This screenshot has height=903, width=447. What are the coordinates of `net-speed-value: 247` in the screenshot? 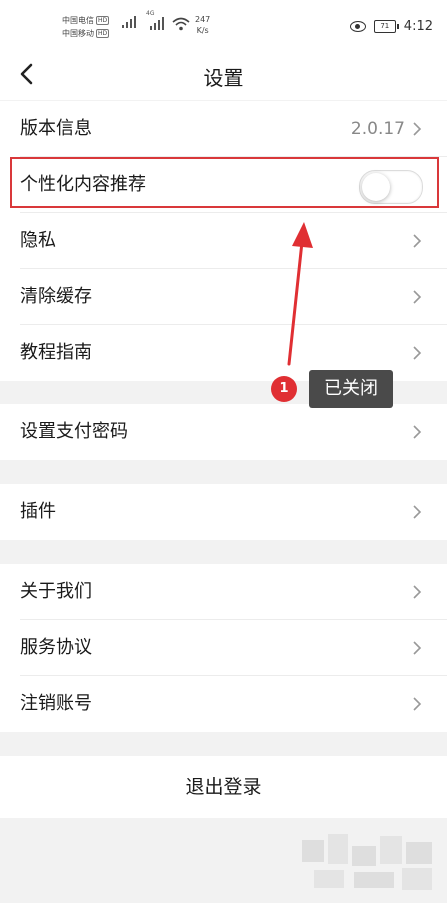 It's located at (203, 19).